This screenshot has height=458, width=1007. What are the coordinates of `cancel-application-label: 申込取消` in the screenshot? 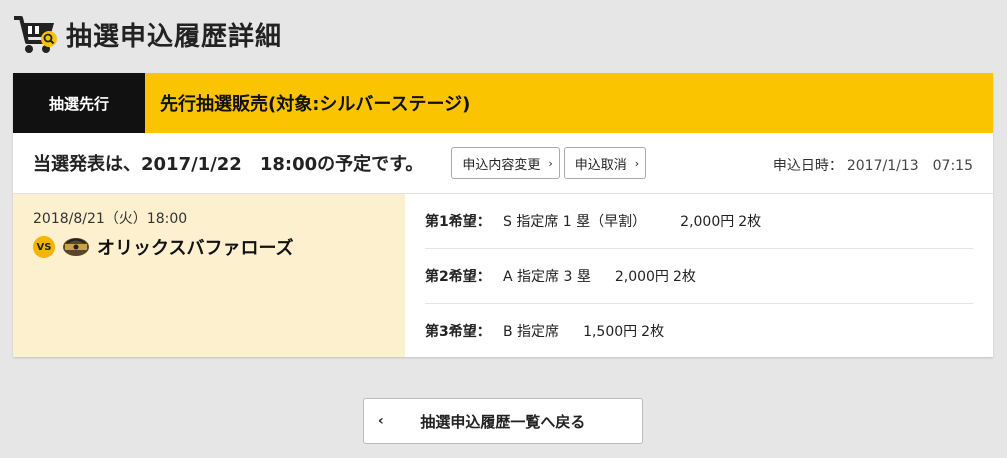 It's located at (600, 165).